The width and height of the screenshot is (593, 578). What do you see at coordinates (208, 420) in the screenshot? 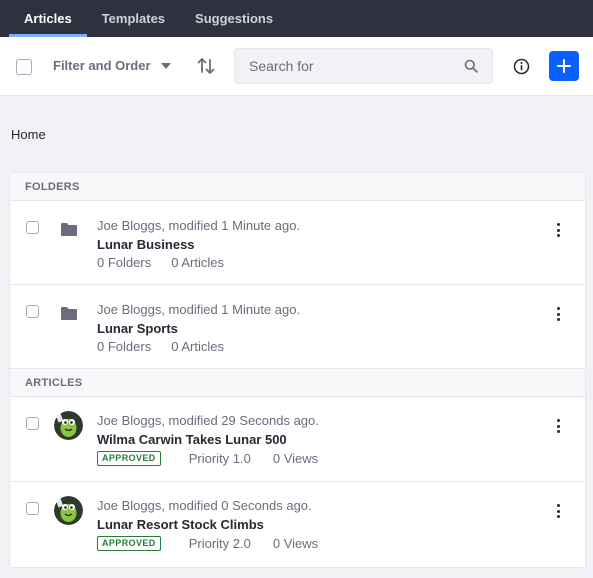
I see `article-meta: Joe Bloggs, modified 29 Seconds ago.` at bounding box center [208, 420].